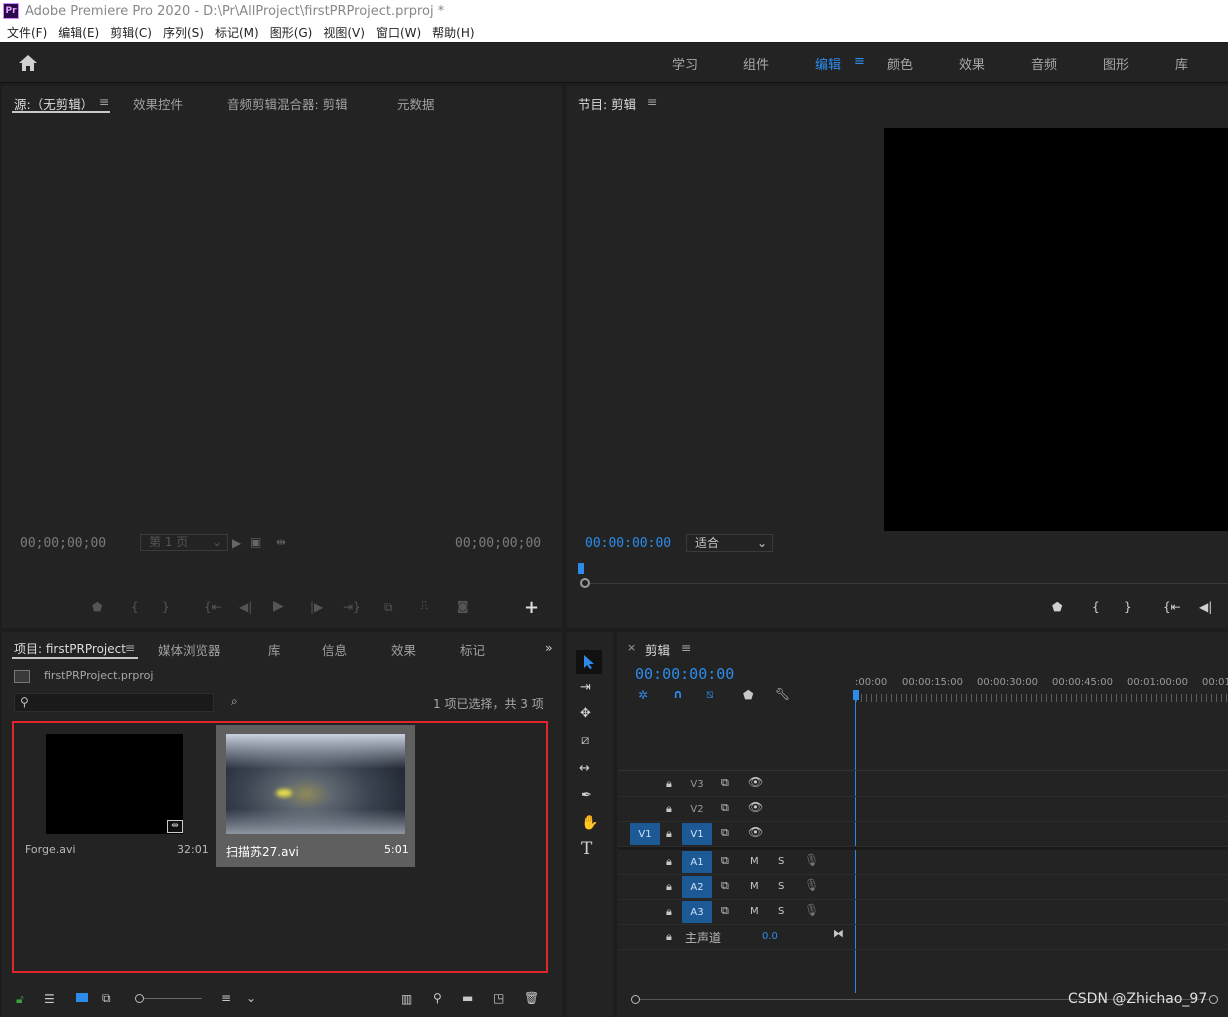 This screenshot has width=1228, height=1017. I want to click on menu-edit: 编辑(E), so click(78, 32).